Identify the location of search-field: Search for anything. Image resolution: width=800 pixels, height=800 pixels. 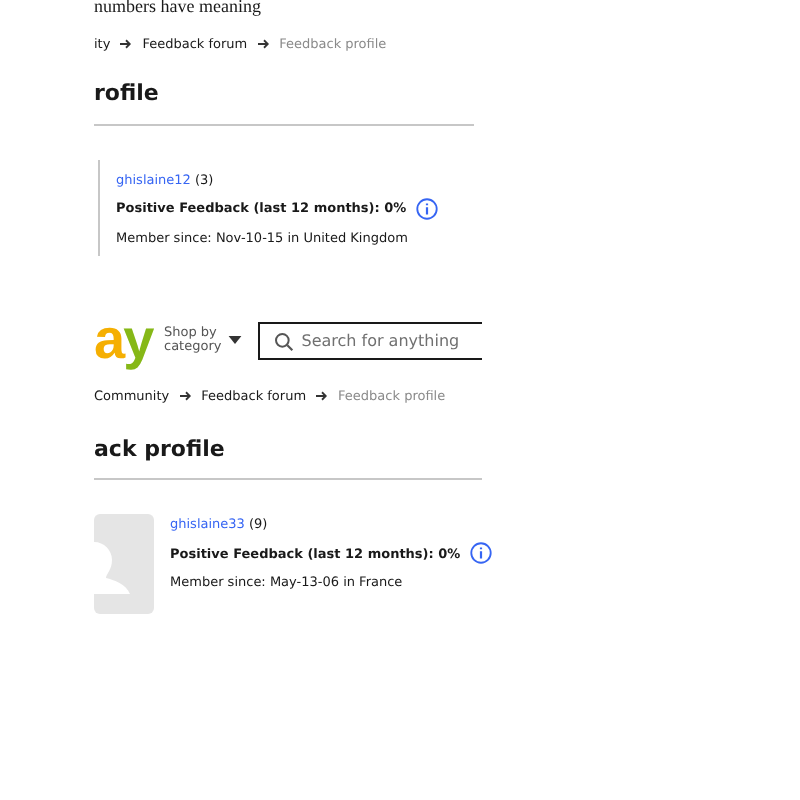
(369, 340).